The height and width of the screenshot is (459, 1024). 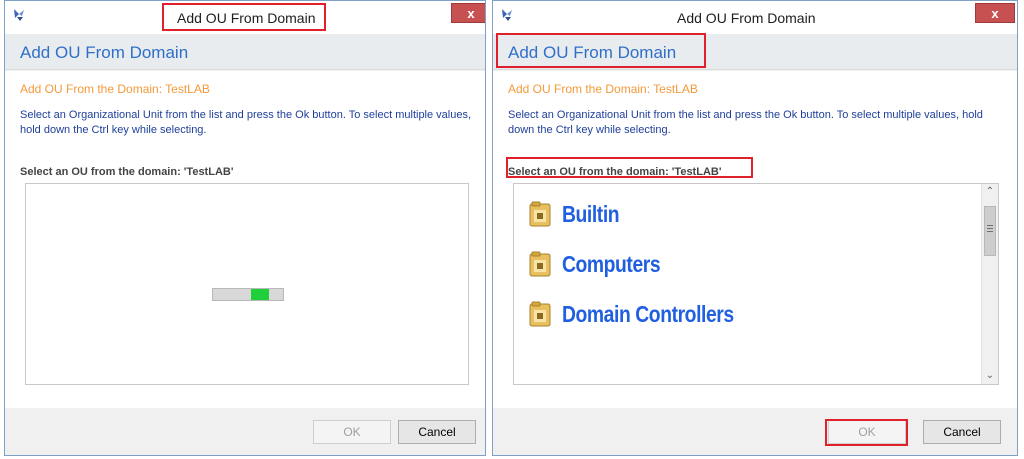 I want to click on left-ok-button: OK, so click(x=352, y=432).